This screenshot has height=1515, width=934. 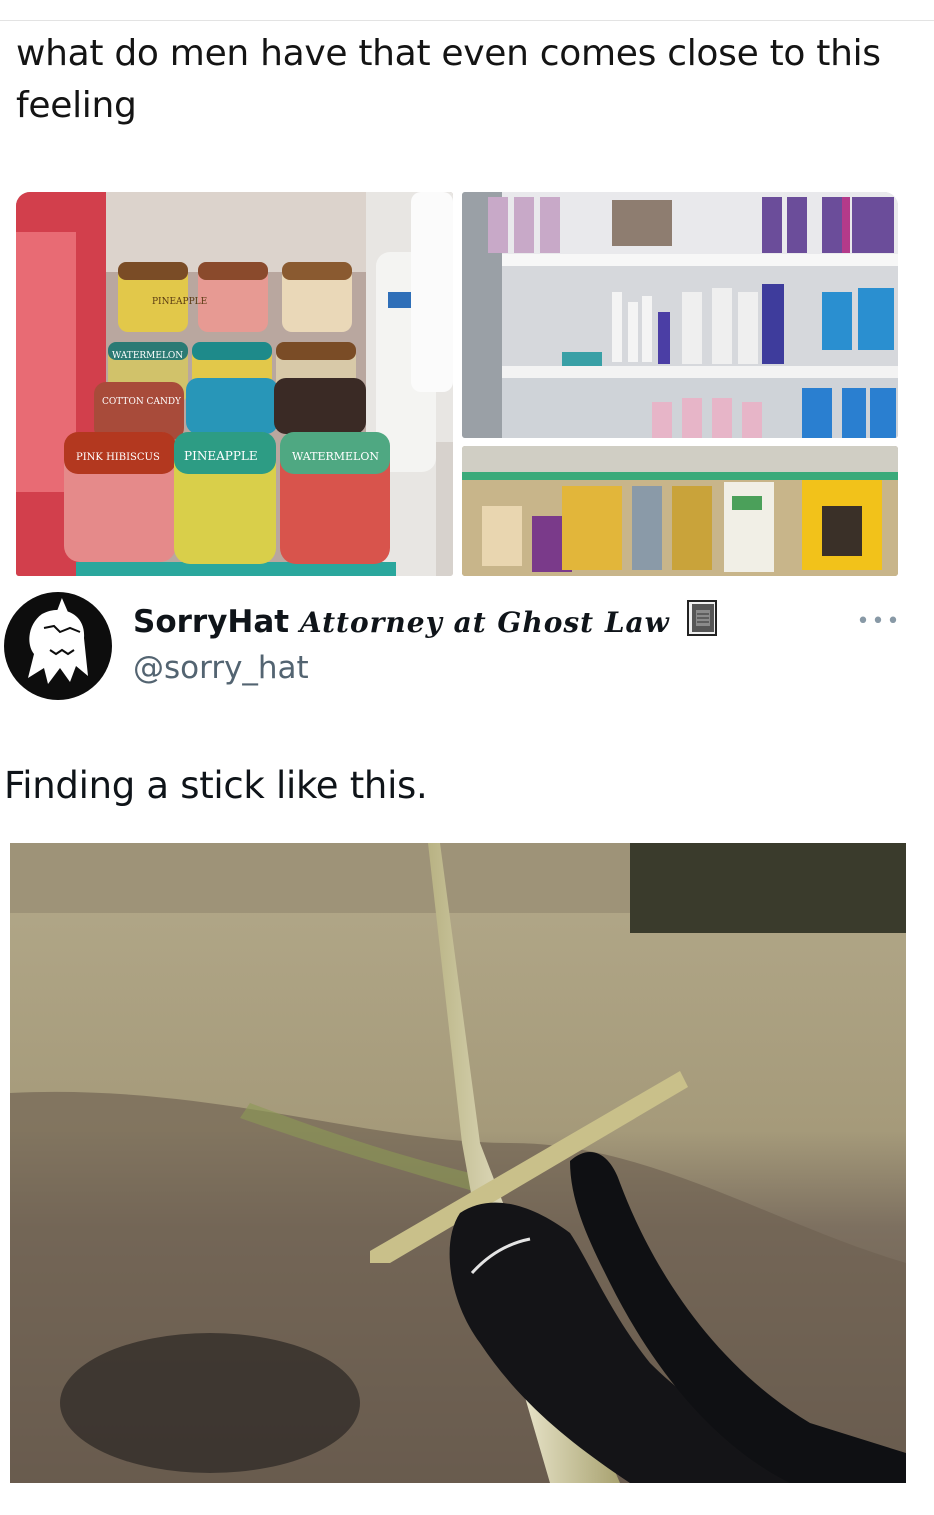 I want to click on ghost-icon, so click(x=58, y=646).